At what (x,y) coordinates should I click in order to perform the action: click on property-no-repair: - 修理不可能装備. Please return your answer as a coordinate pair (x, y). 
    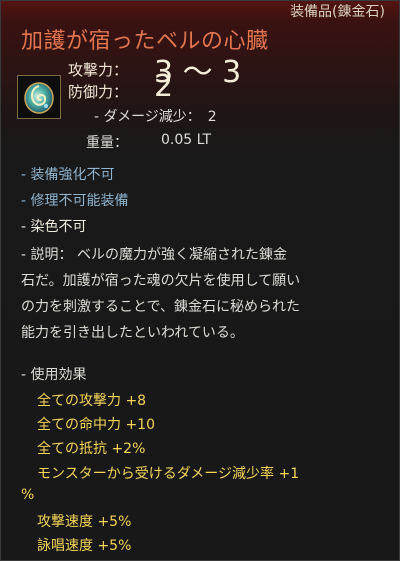
    Looking at the image, I should click on (75, 201).